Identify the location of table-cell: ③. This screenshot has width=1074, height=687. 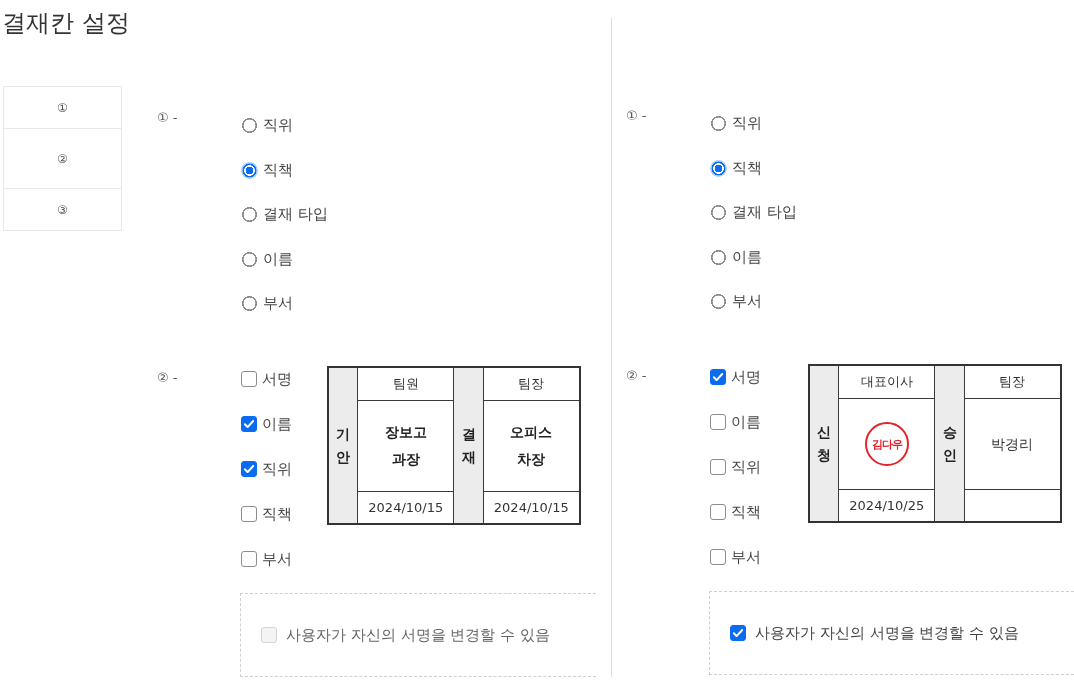
(62, 210).